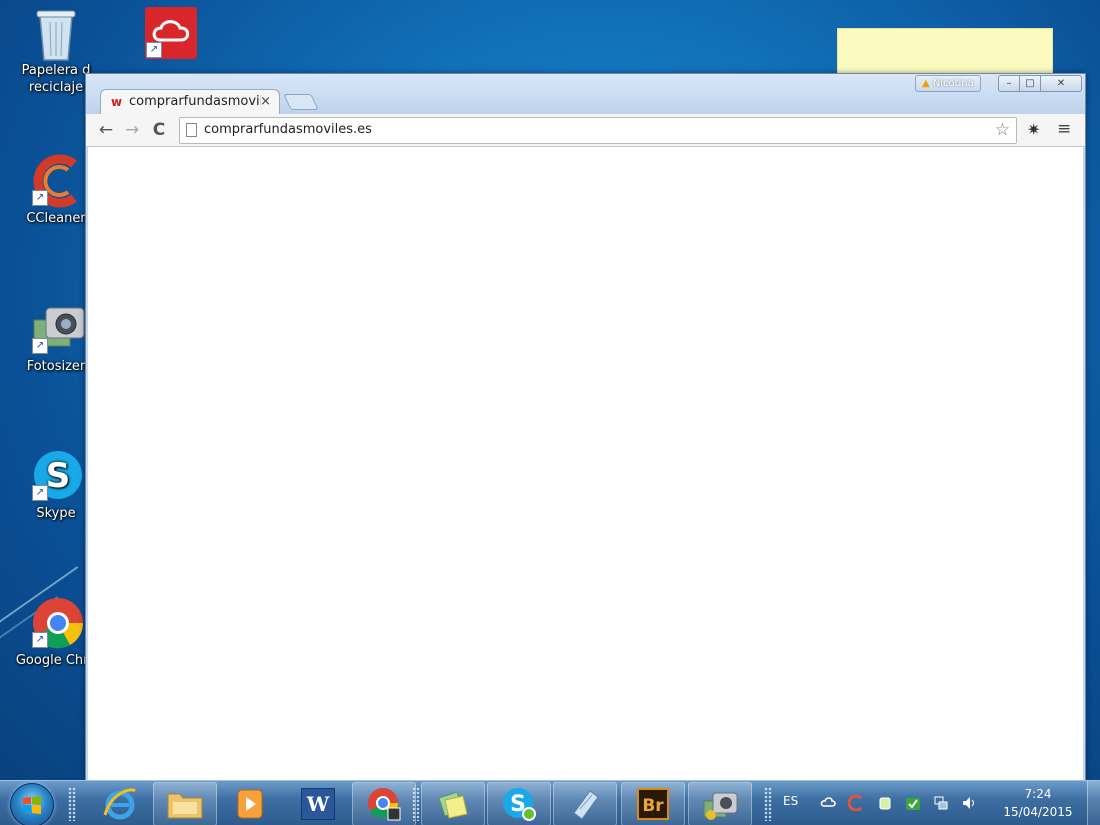  I want to click on network-tray-icon, so click(941, 803).